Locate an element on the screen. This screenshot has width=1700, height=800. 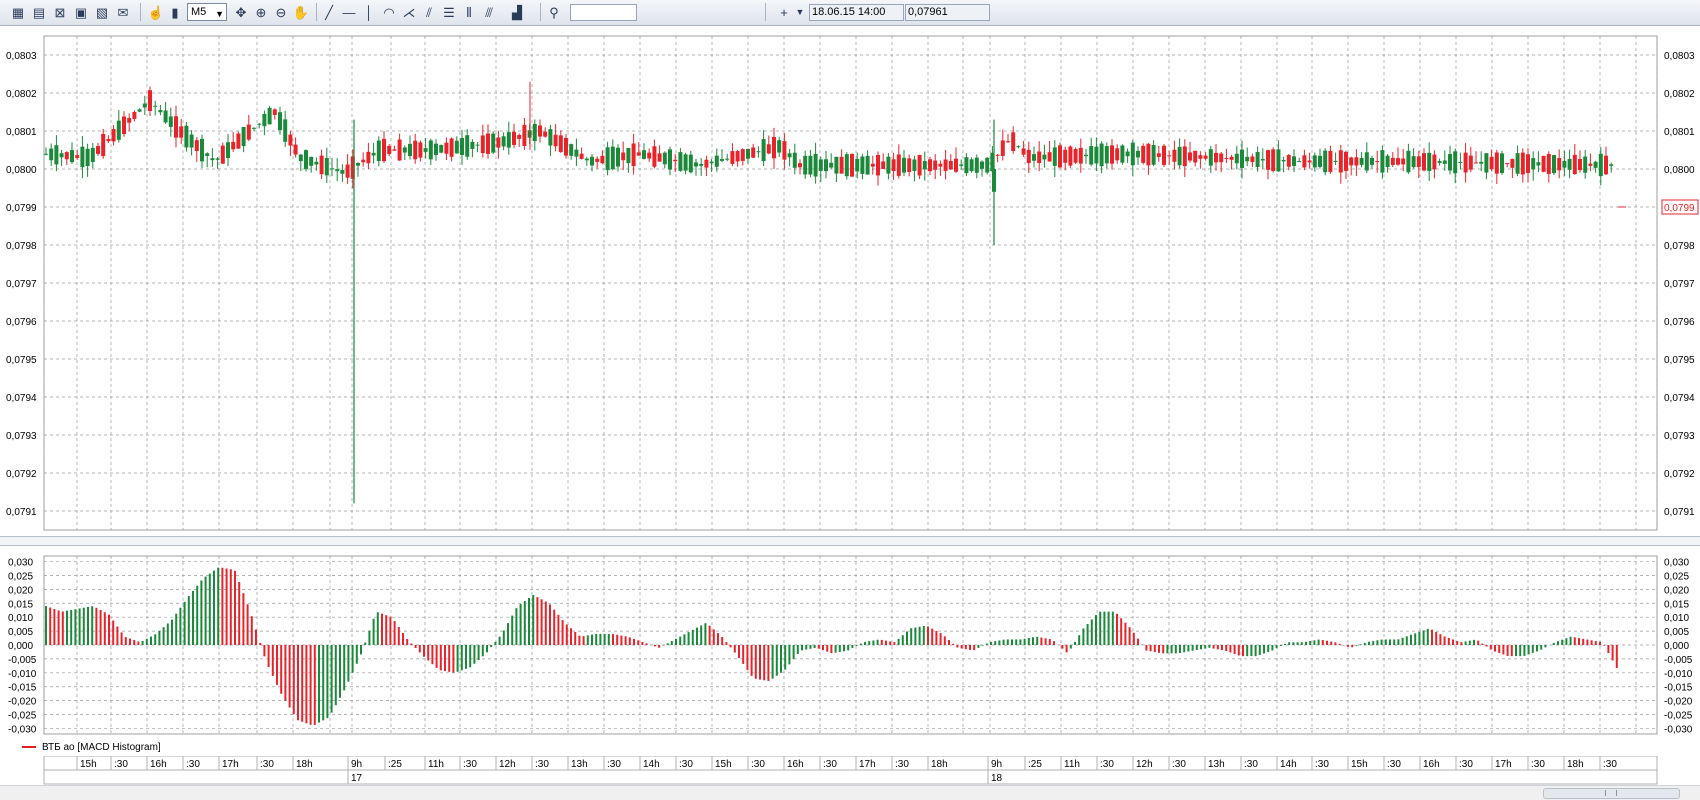
mail-icon: ✉ is located at coordinates (123, 12).